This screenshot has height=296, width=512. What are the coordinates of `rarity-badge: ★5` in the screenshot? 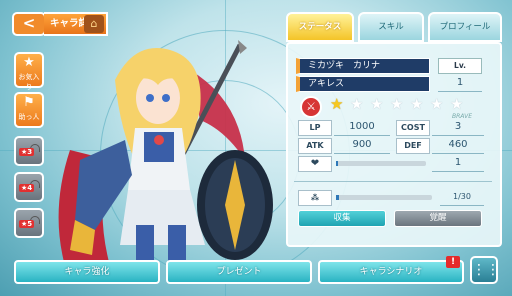 It's located at (27, 224).